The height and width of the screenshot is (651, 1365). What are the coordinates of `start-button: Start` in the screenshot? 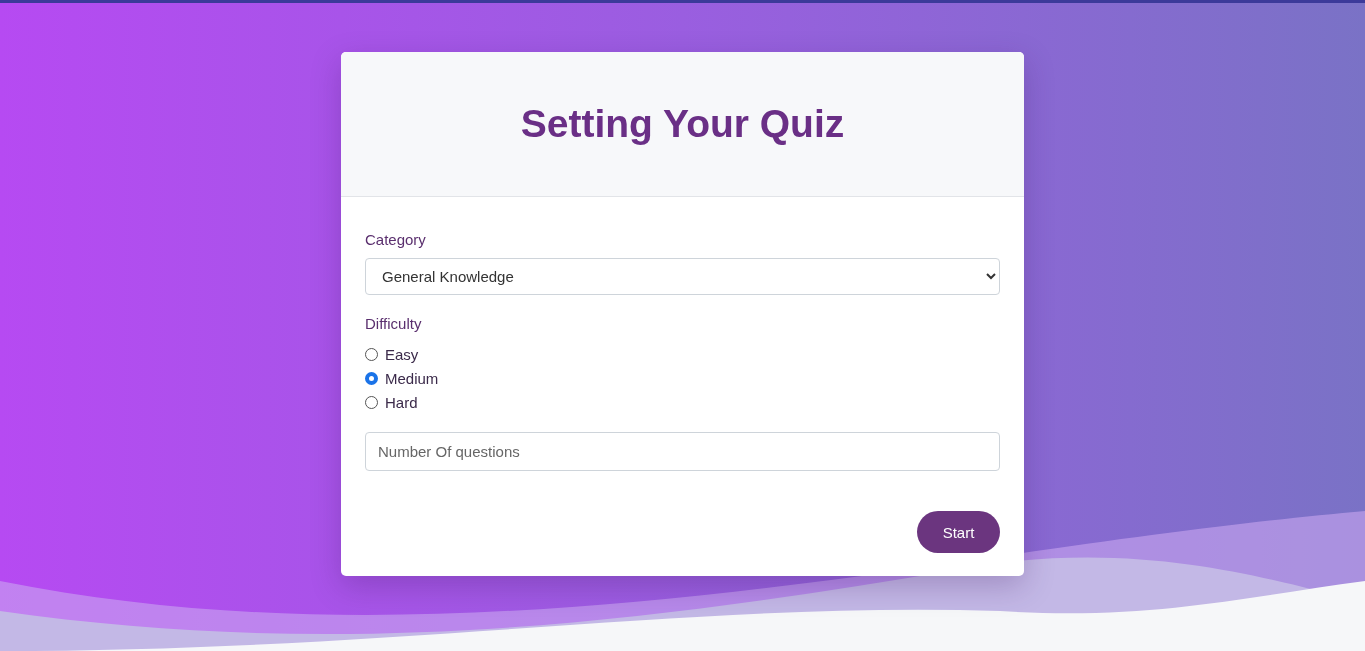 It's located at (958, 532).